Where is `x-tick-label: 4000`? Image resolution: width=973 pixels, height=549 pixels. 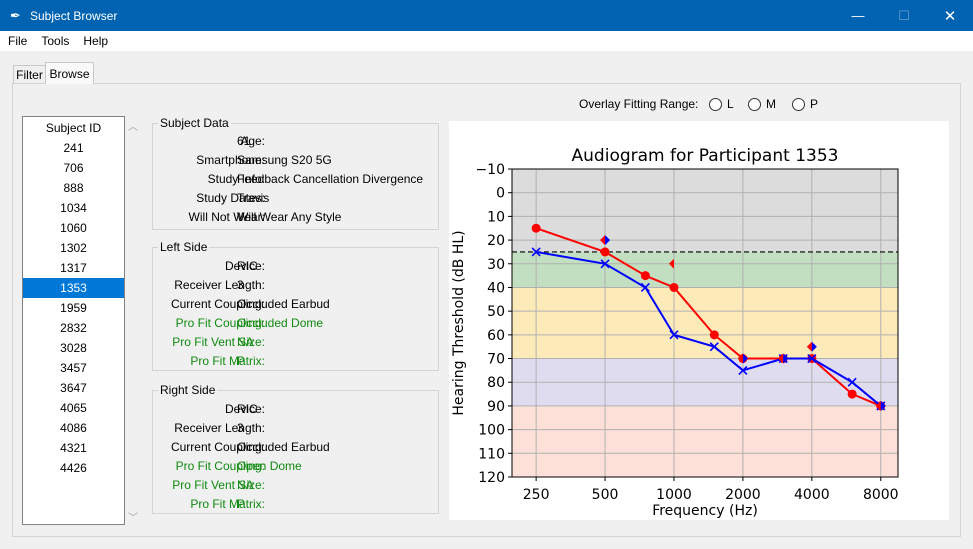 x-tick-label: 4000 is located at coordinates (812, 495).